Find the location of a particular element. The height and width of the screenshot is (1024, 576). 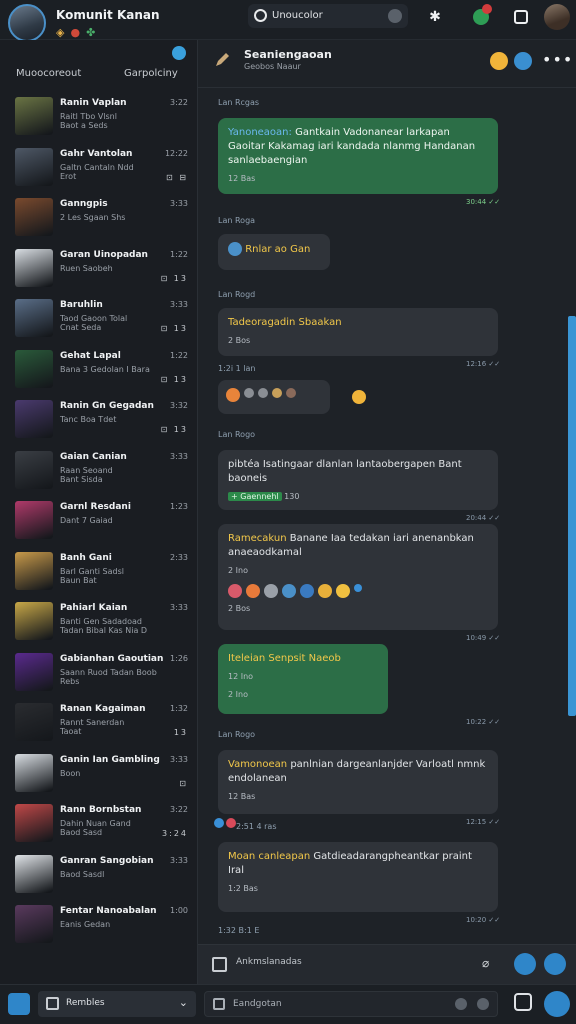

chat-list-item: Banh Gani Barl Ganti Sadsl Baun Bat 2:33 is located at coordinates (99, 572).